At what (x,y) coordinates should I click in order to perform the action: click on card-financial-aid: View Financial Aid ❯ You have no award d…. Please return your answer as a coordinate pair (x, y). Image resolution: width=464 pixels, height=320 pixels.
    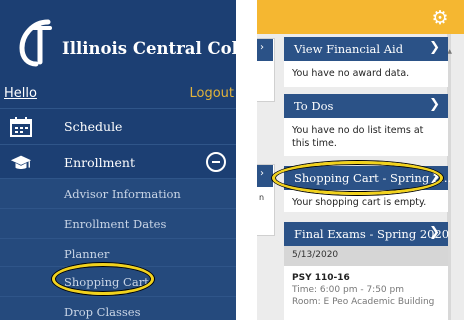
    Looking at the image, I should click on (366, 62).